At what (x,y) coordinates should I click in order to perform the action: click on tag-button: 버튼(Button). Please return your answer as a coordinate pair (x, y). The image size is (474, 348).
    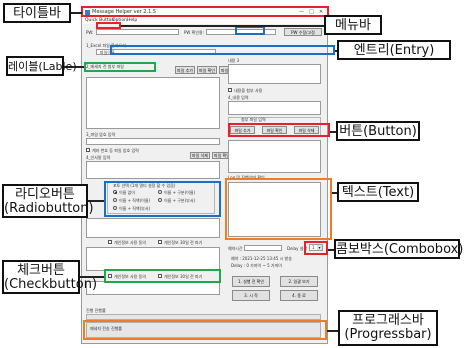
    Looking at the image, I should click on (378, 131).